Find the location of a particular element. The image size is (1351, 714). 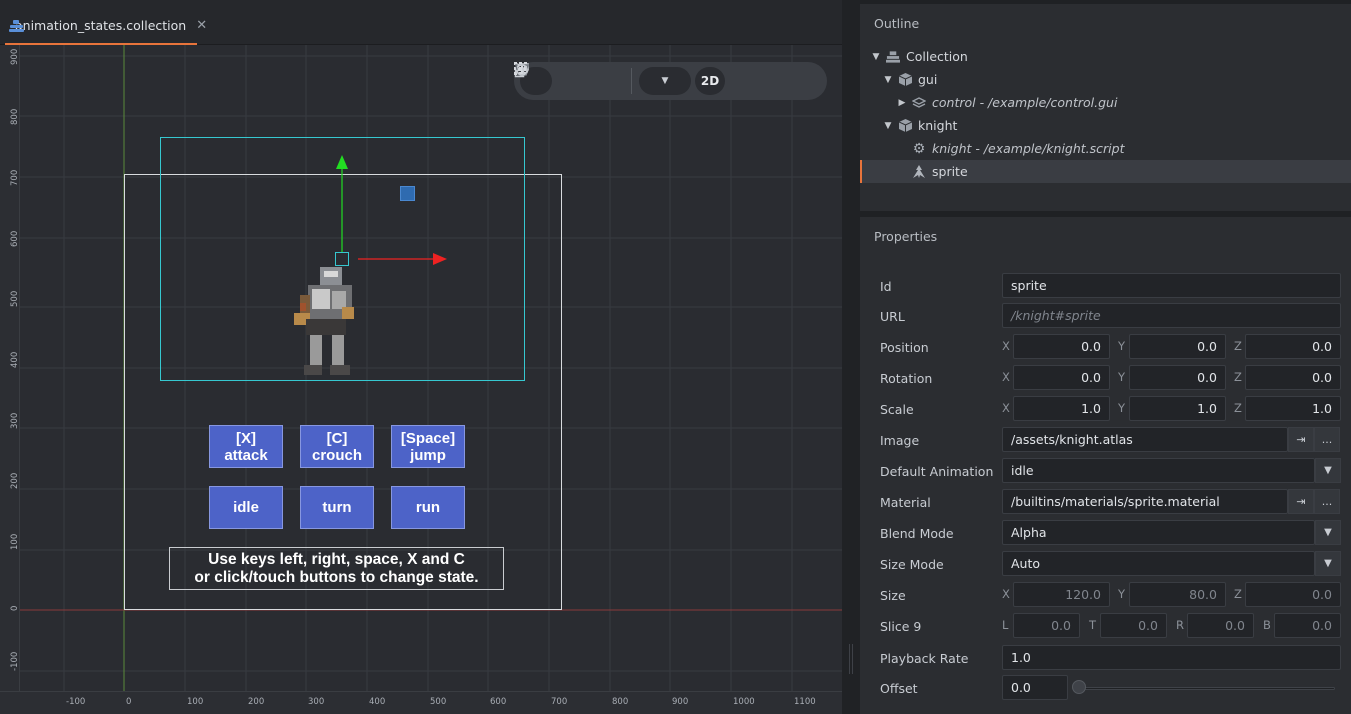

size-y-field: 80.0 is located at coordinates (1177, 594).